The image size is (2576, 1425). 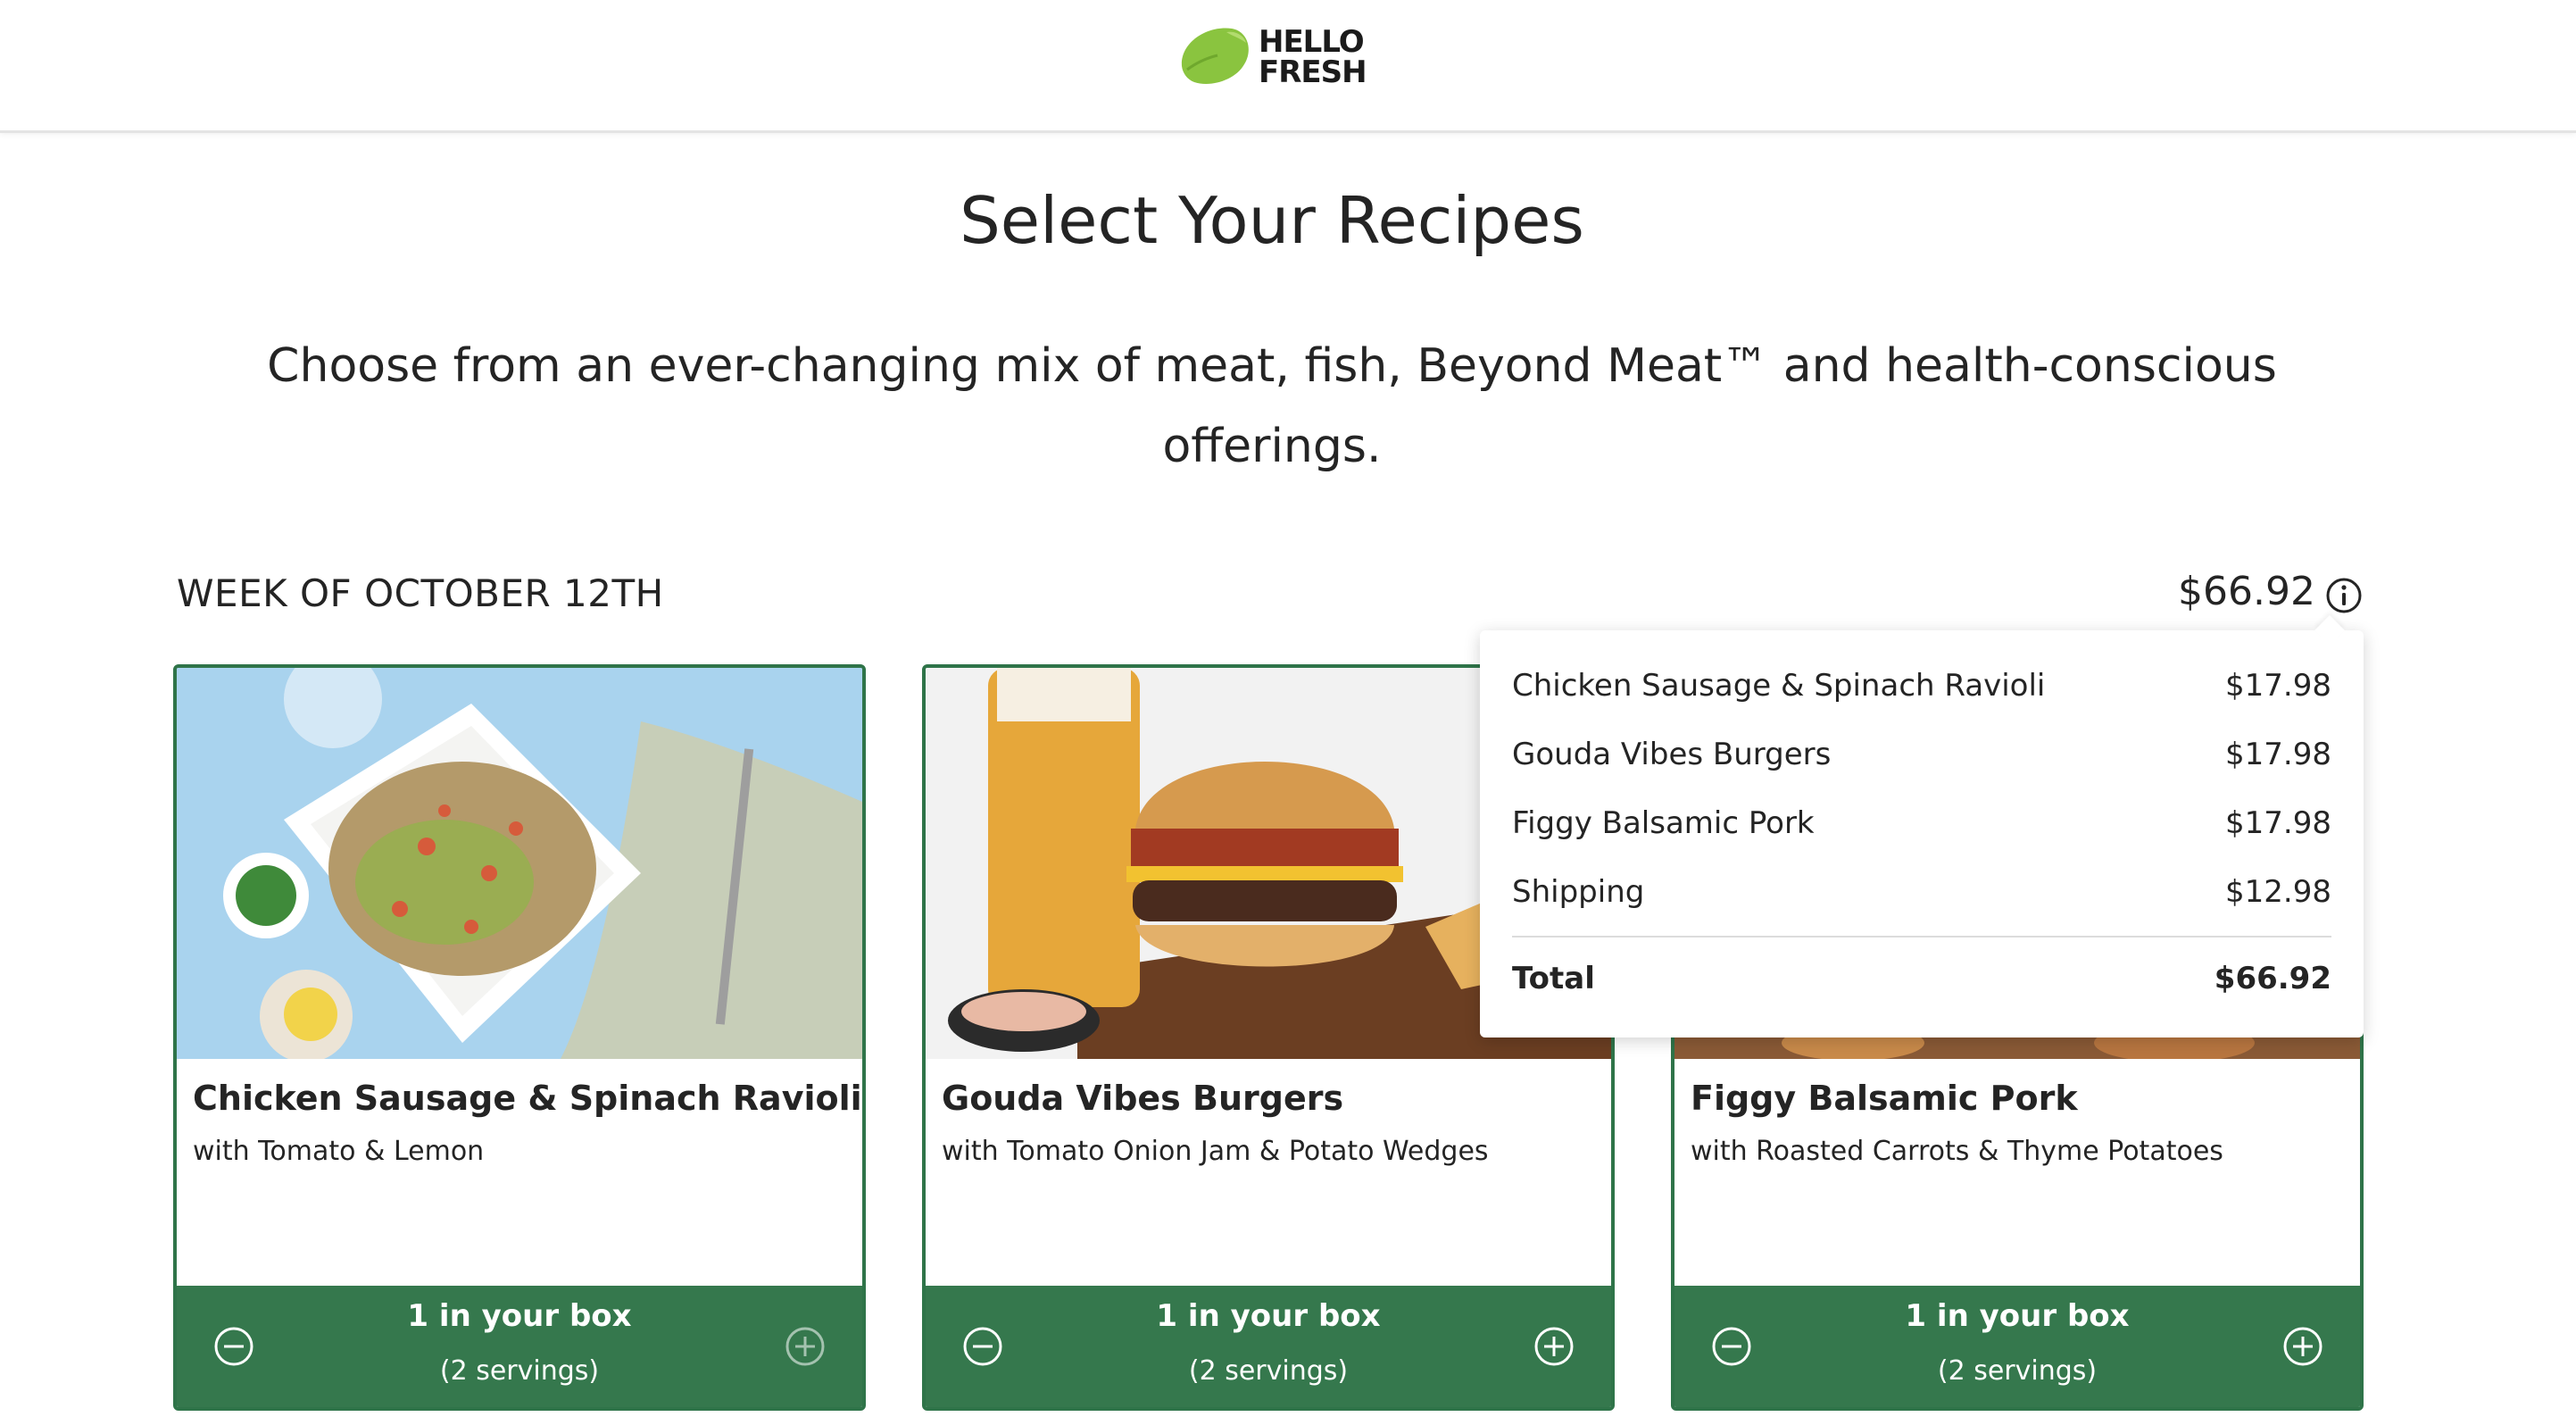 What do you see at coordinates (519, 864) in the screenshot?
I see `ravioli-plate-photo` at bounding box center [519, 864].